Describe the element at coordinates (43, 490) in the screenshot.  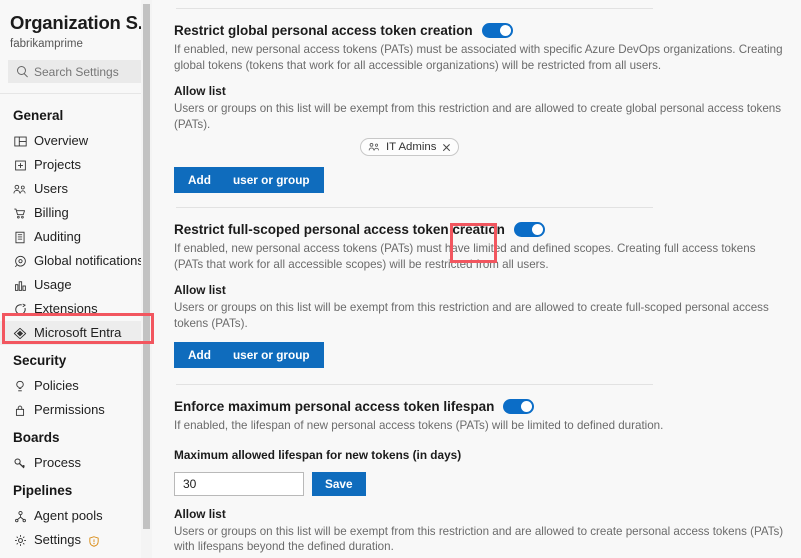
I see `sidebar-group-pipelines: Pipelines` at that location.